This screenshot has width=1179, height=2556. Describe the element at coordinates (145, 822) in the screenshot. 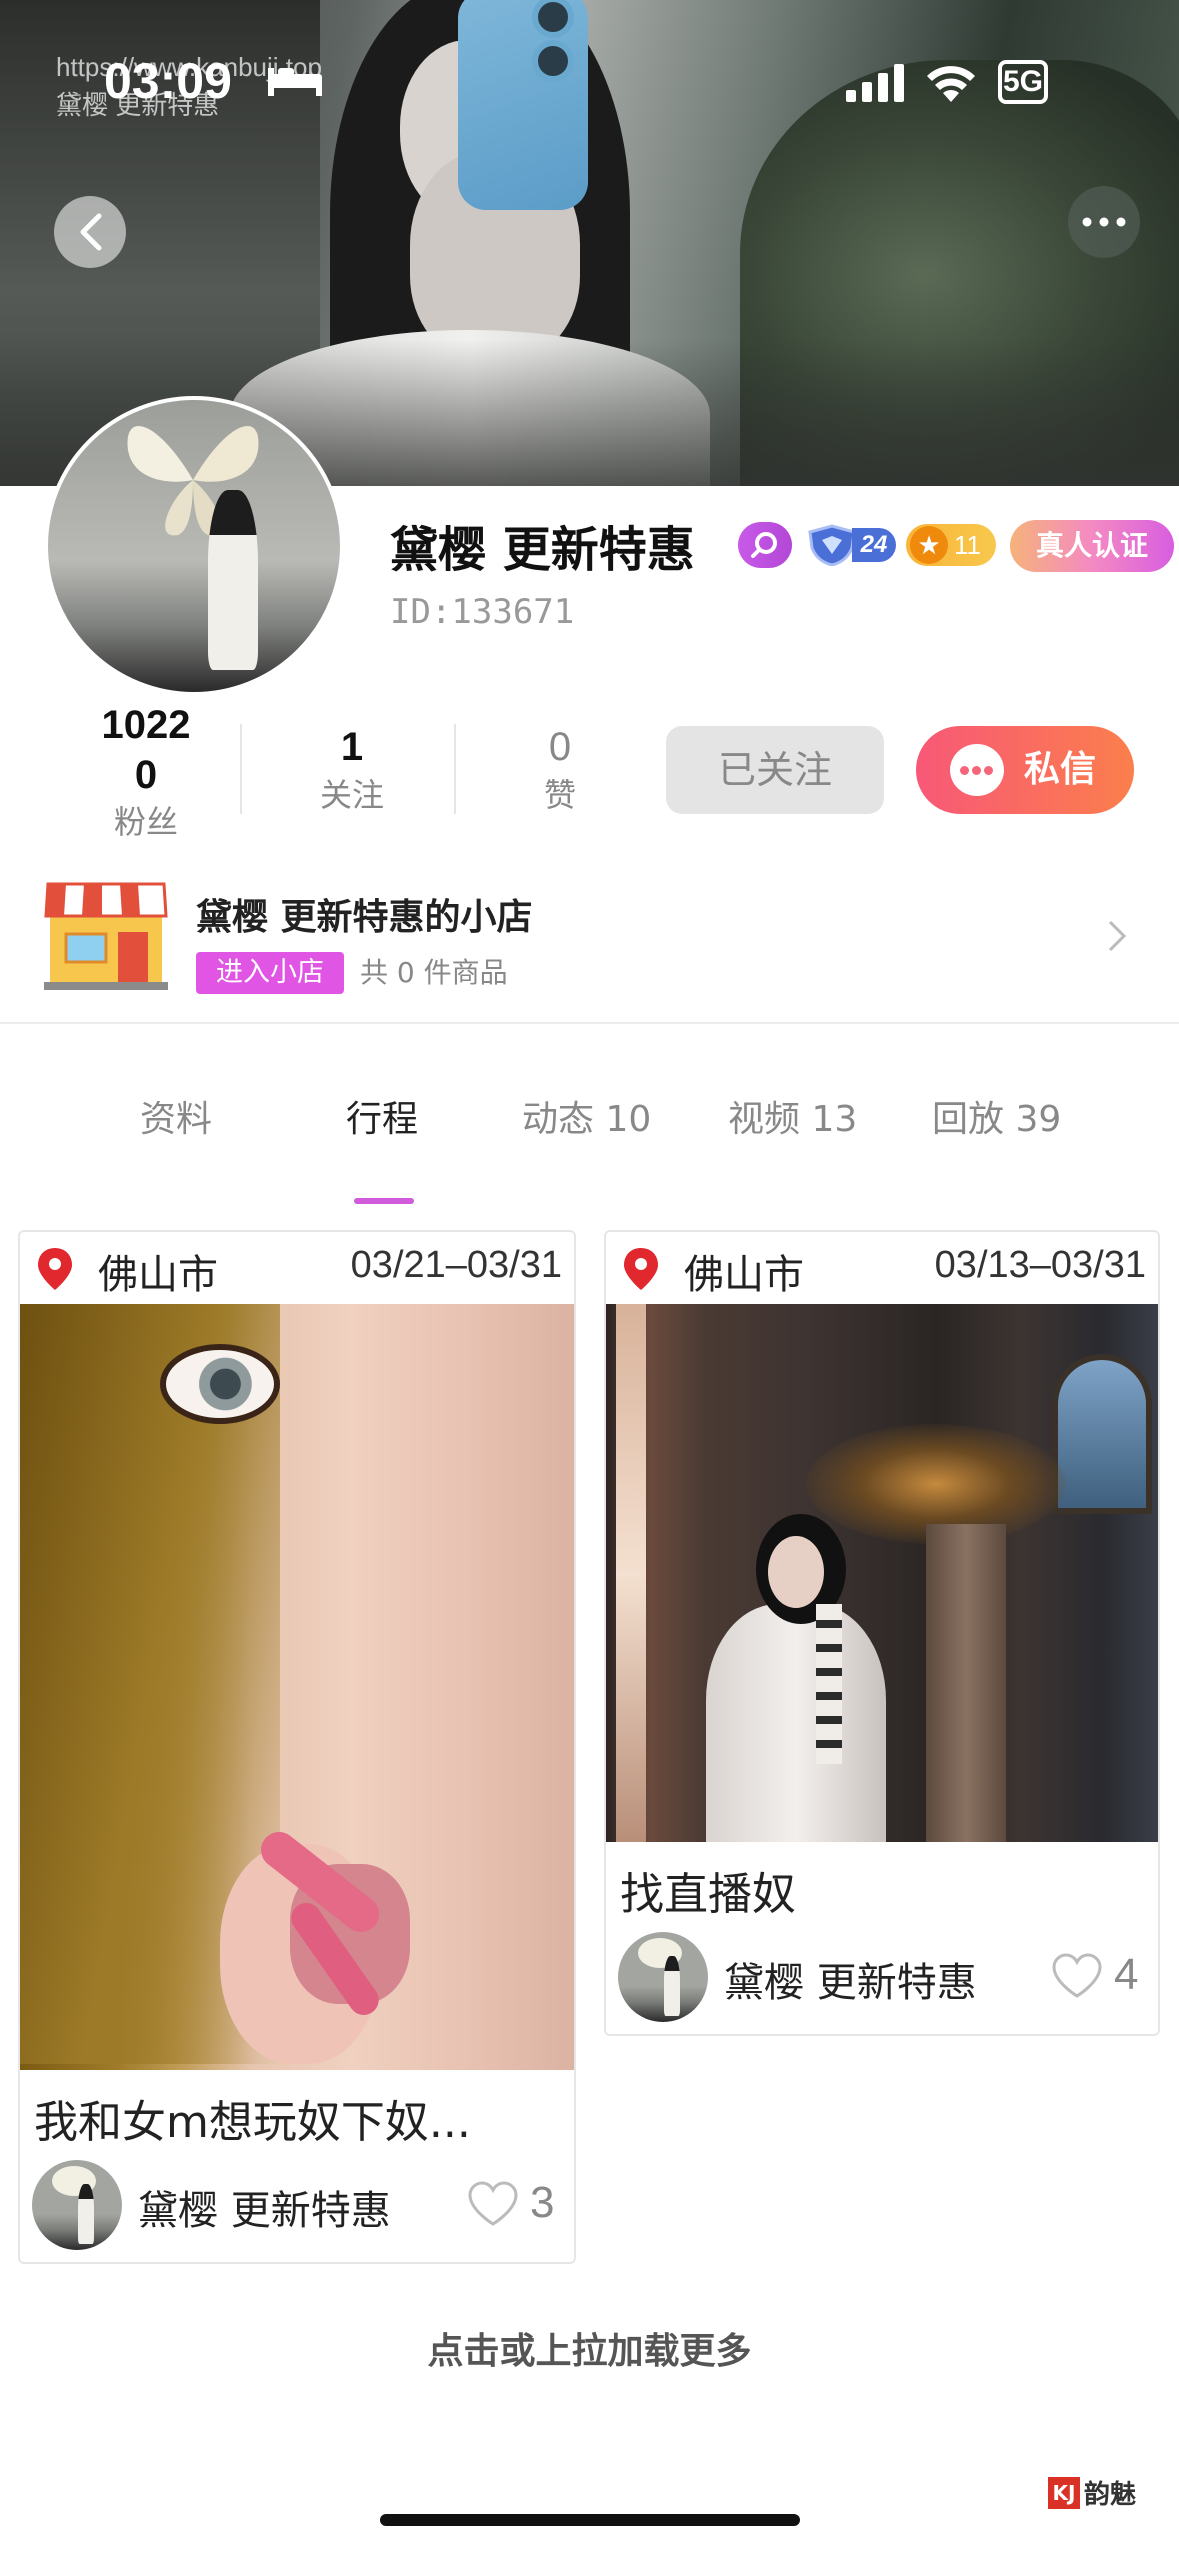

I see `fans-label: 粉丝` at that location.